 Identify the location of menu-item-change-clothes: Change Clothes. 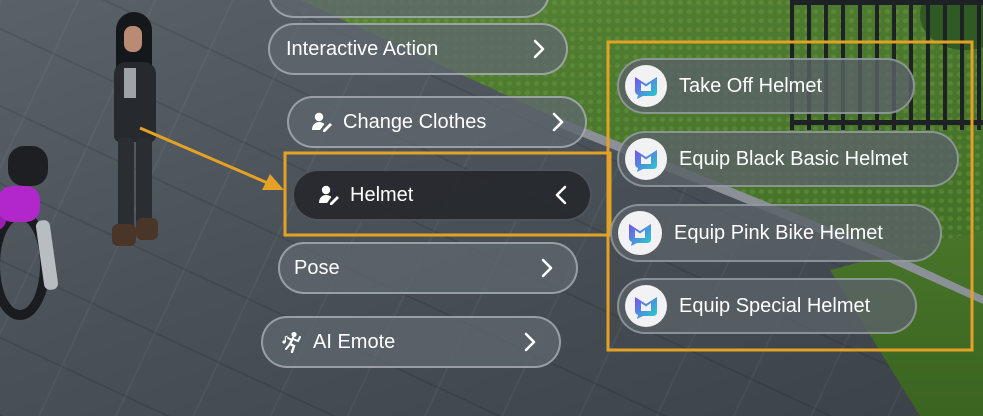
(437, 122).